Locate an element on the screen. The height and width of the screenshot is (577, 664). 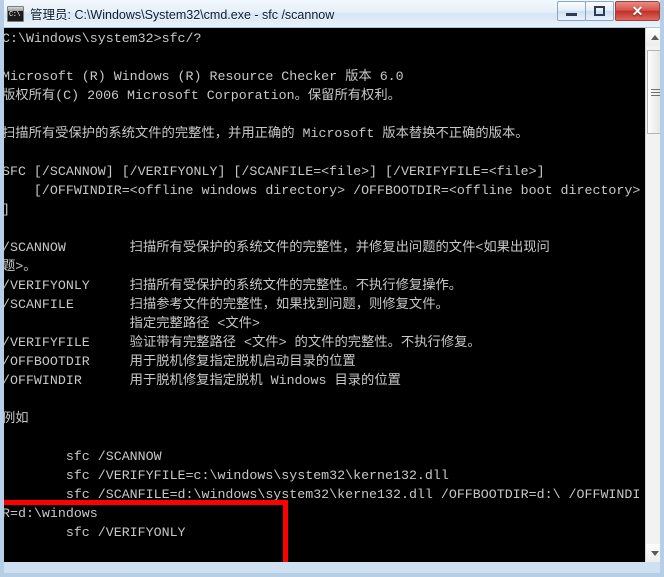
console-line: sfc /VERIFYONLY is located at coordinates (94, 532).